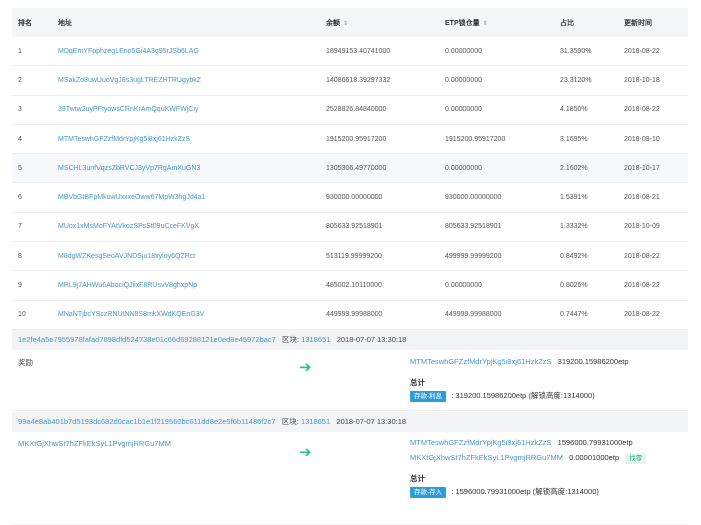 This screenshot has height=525, width=701. Describe the element at coordinates (94, 443) in the screenshot. I see `tx-source-address-link: MKXtGjXhwSt7hZFkEkSyL1PvgmjRRGu7MM` at that location.